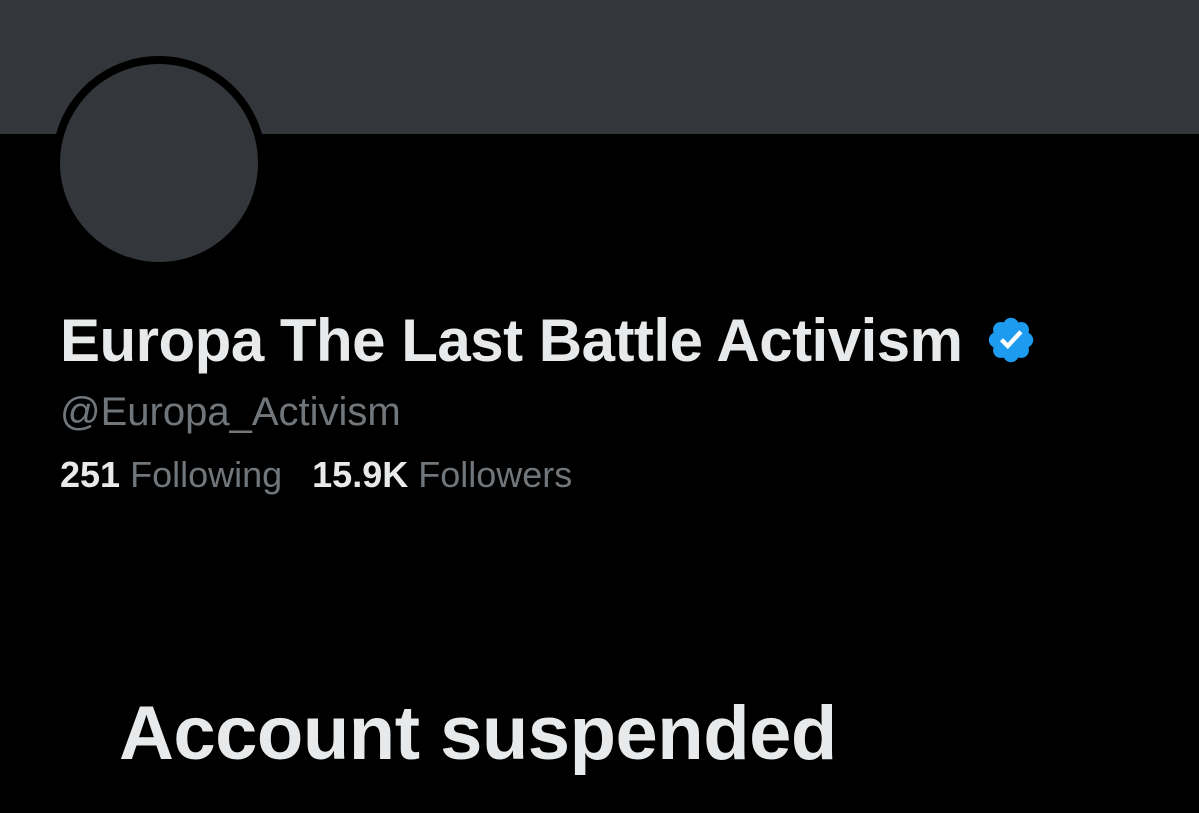 The image size is (1199, 813). I want to click on profile-stats: 251 Following 15.9K Followers, so click(331, 475).